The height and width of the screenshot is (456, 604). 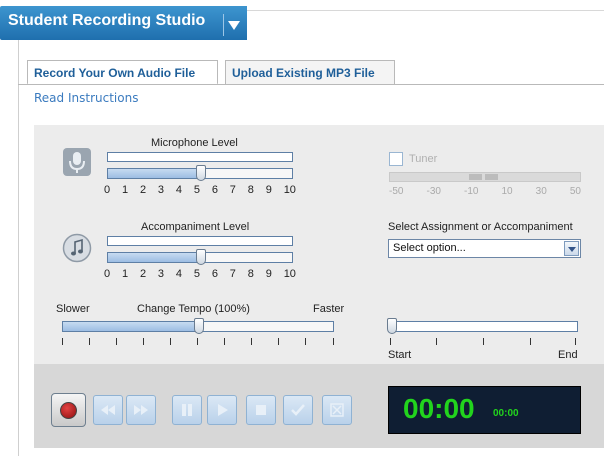 I want to click on microphone-slider-thumb, so click(x=201, y=173).